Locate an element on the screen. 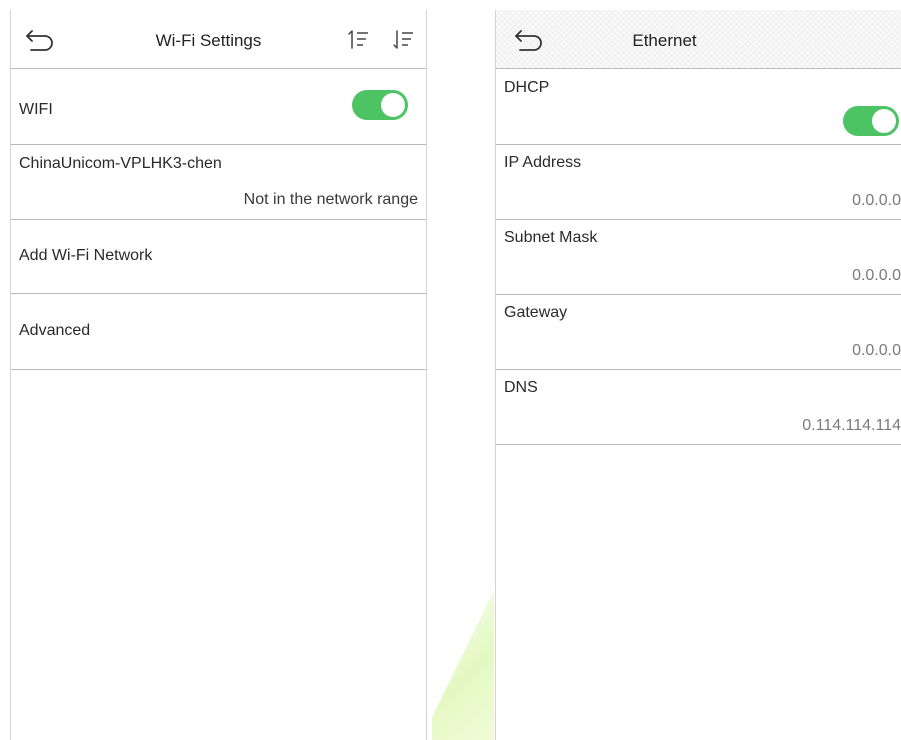 The image size is (901, 740). add-wifi-network-label: Add Wi-Fi Network is located at coordinates (86, 255).